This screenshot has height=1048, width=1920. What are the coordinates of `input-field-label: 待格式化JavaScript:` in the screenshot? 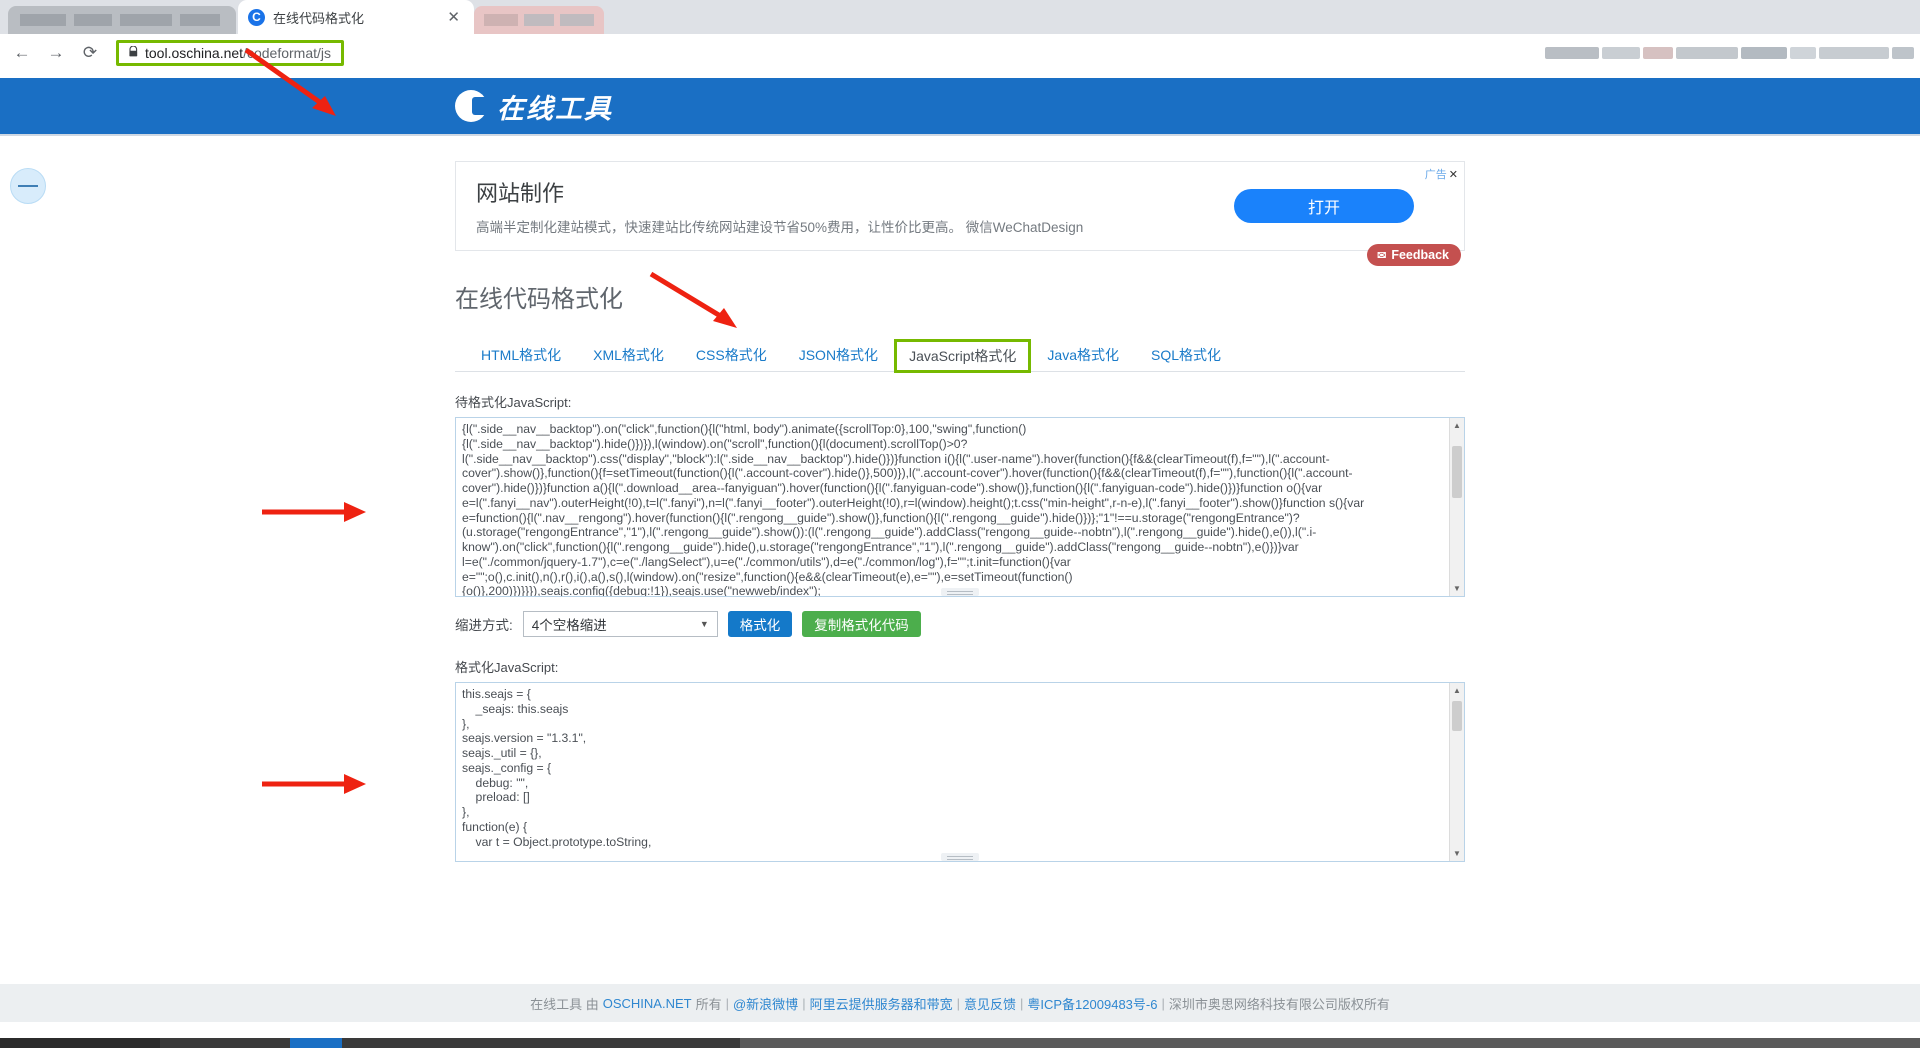 It's located at (513, 402).